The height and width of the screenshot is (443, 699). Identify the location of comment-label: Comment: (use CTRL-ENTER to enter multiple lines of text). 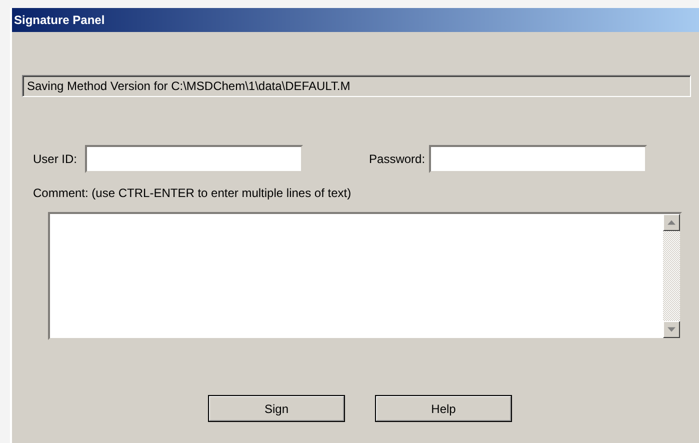
(192, 193).